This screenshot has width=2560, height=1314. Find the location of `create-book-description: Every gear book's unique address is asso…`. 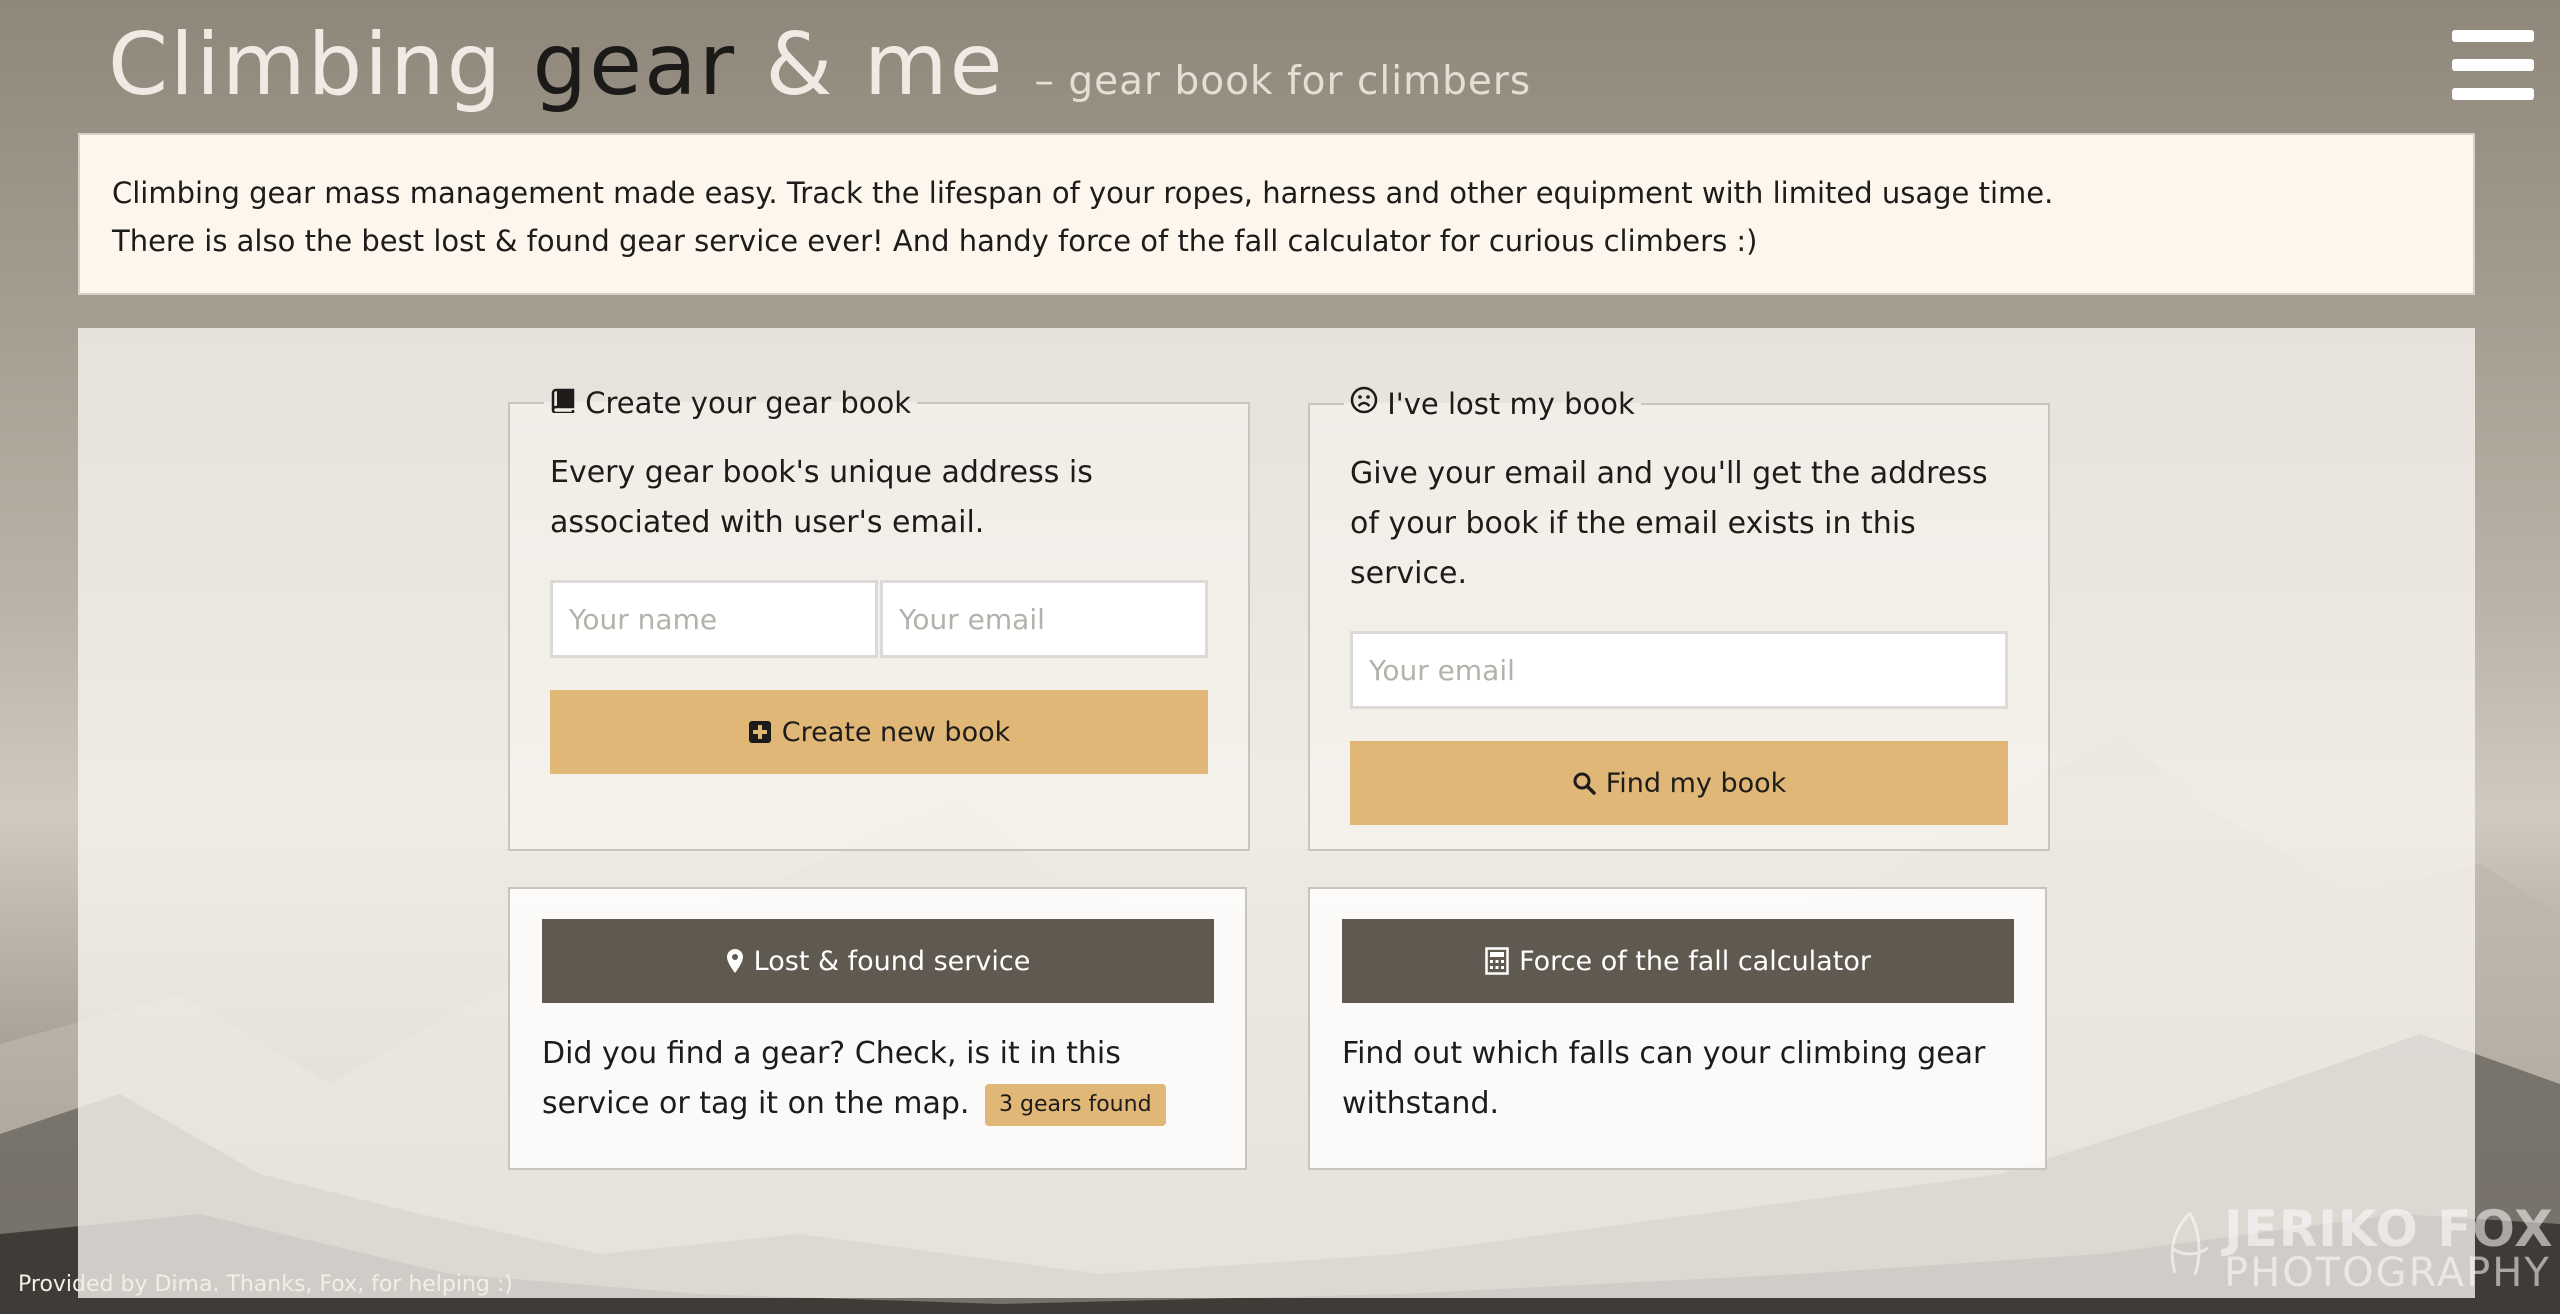

create-book-description: Every gear book's unique address is asso… is located at coordinates (821, 497).